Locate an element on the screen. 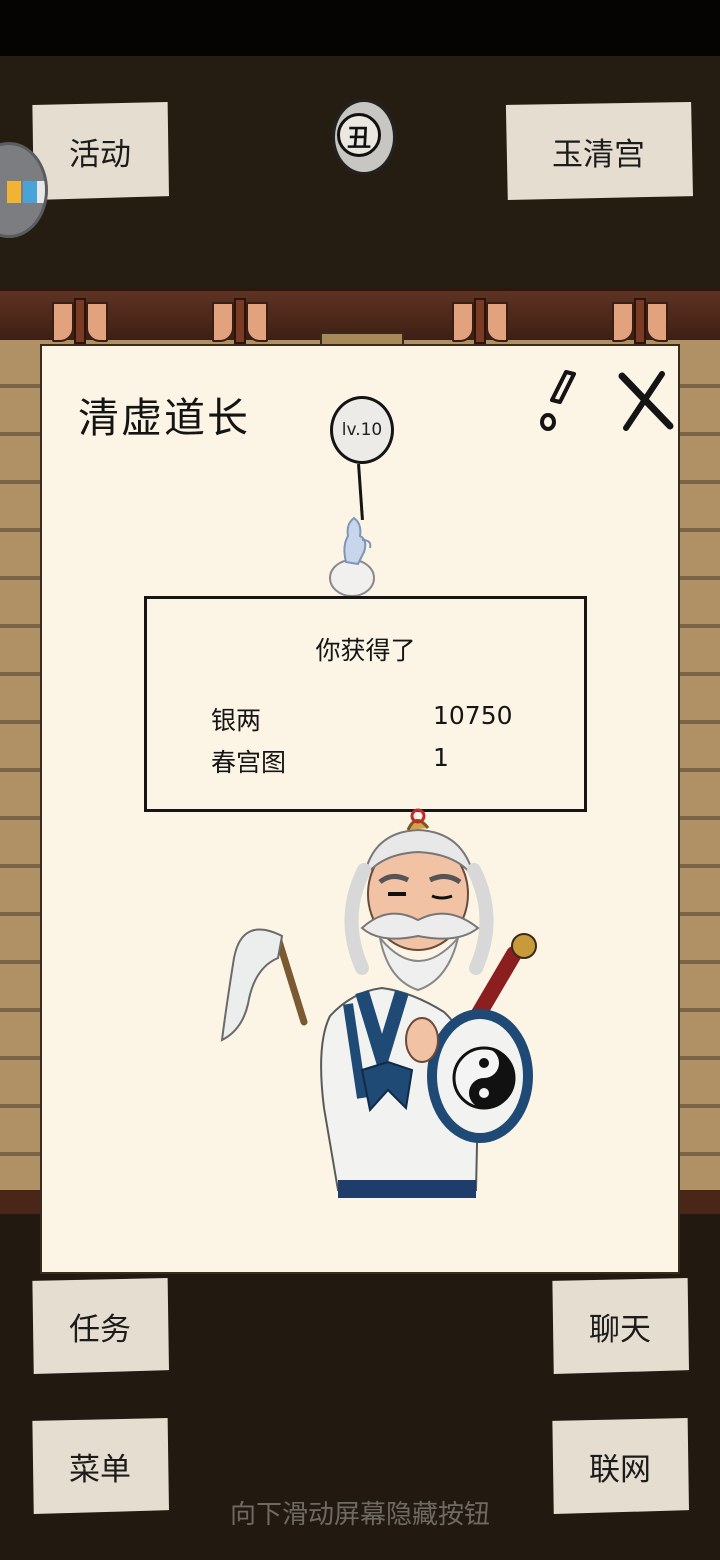 This screenshot has width=720, height=1560. swipe-hint: 向下滑动屏幕隐藏按钮 is located at coordinates (359, 1515).